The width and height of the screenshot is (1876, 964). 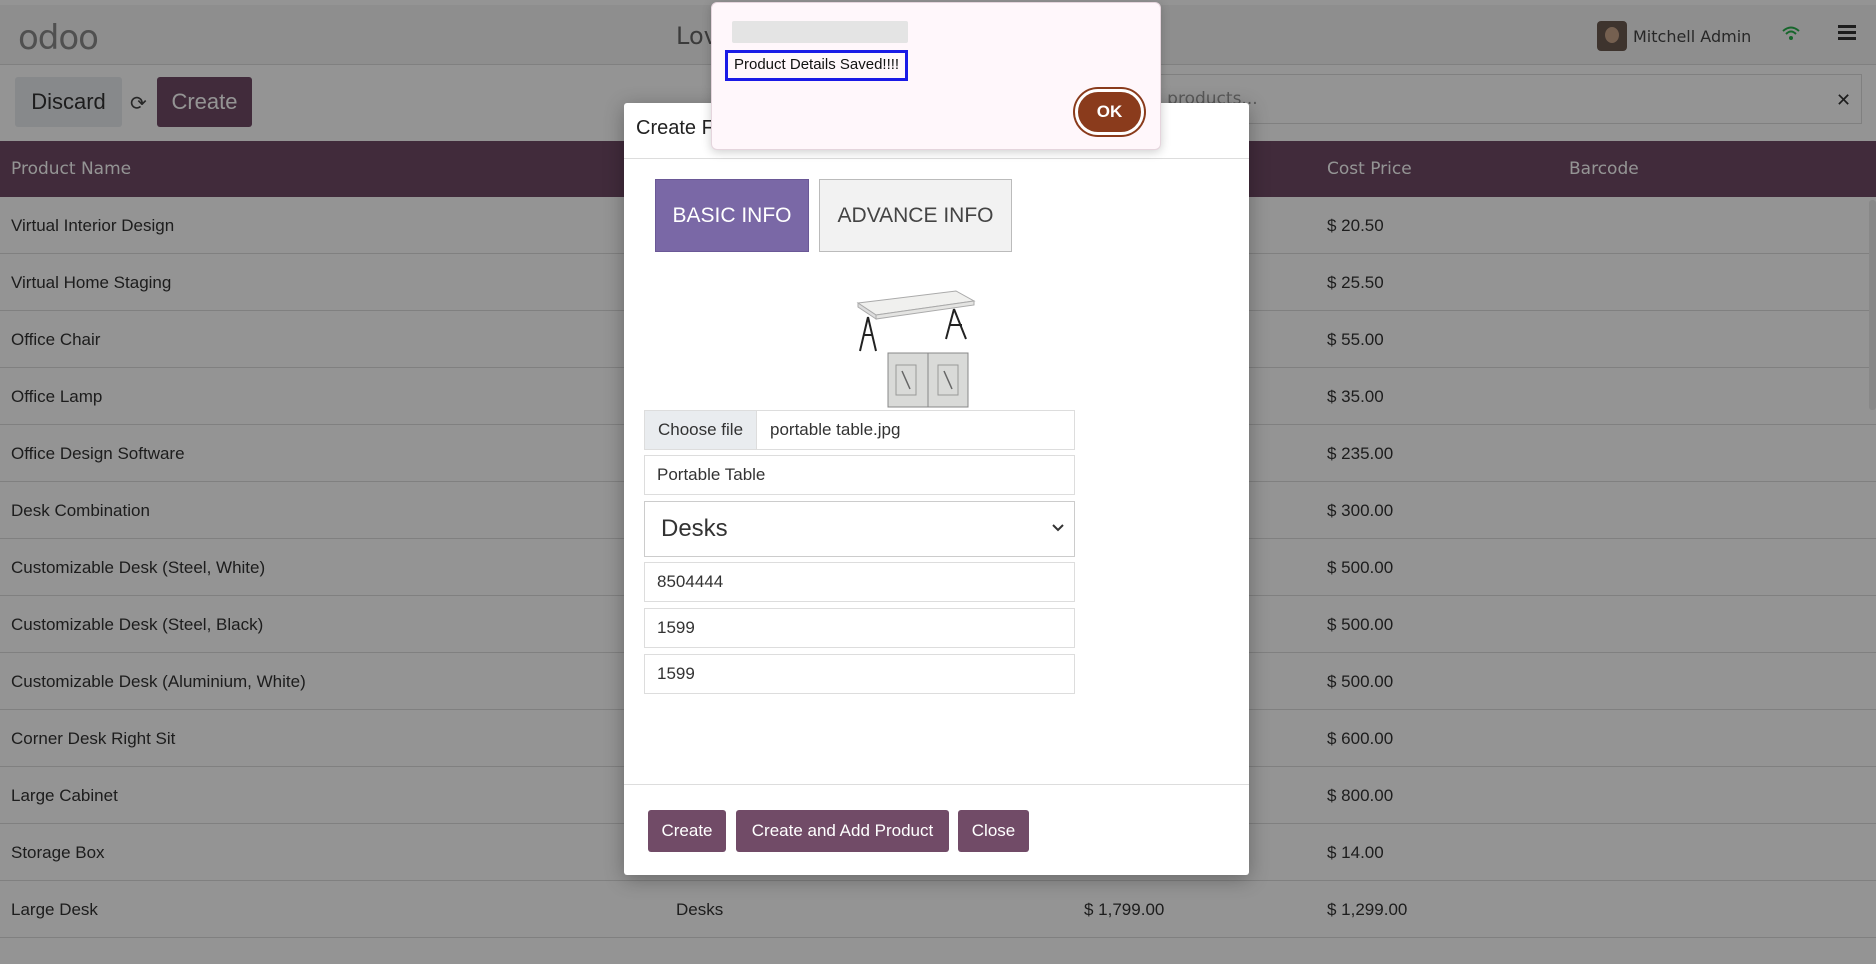 I want to click on sales-price-field: 1599, so click(x=859, y=628).